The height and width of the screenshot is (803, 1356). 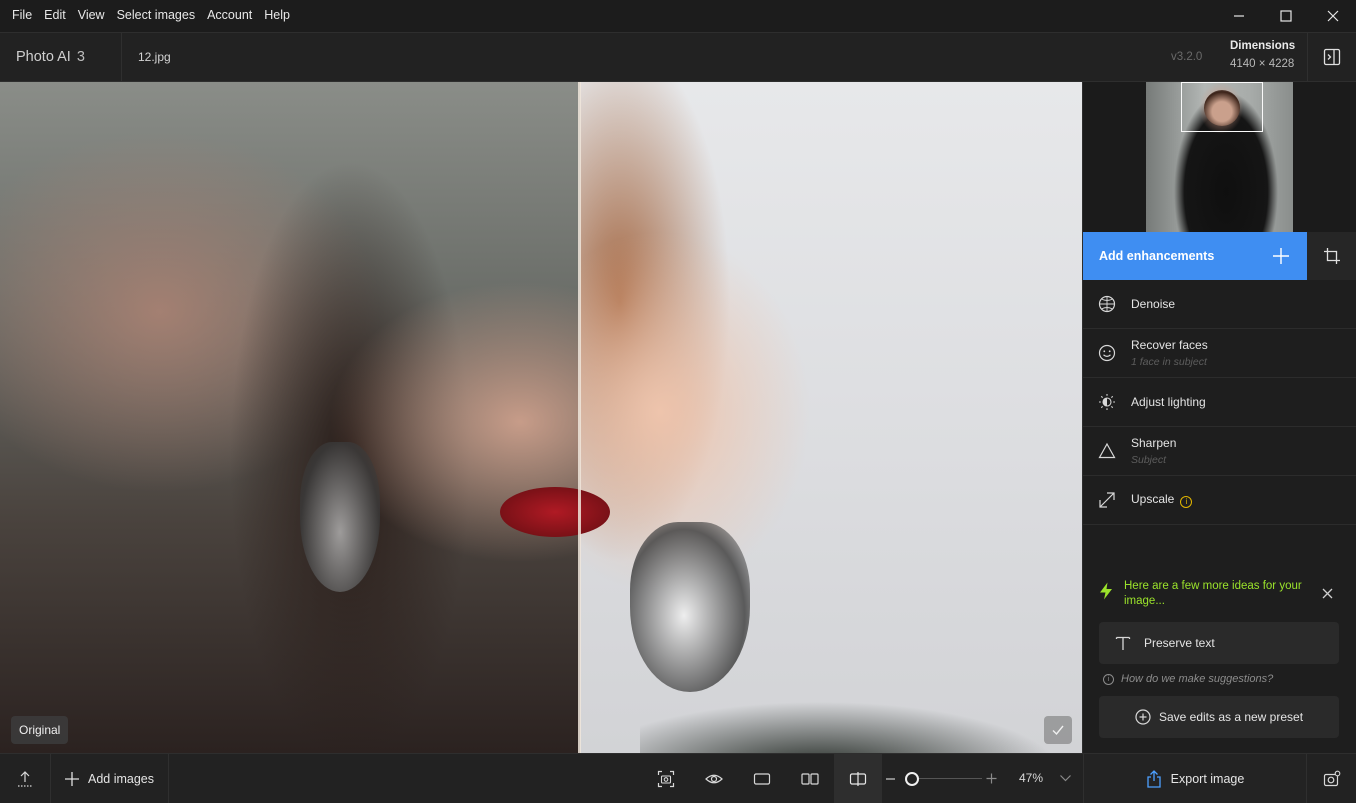 I want to click on export-settings-button, so click(x=1331, y=778).